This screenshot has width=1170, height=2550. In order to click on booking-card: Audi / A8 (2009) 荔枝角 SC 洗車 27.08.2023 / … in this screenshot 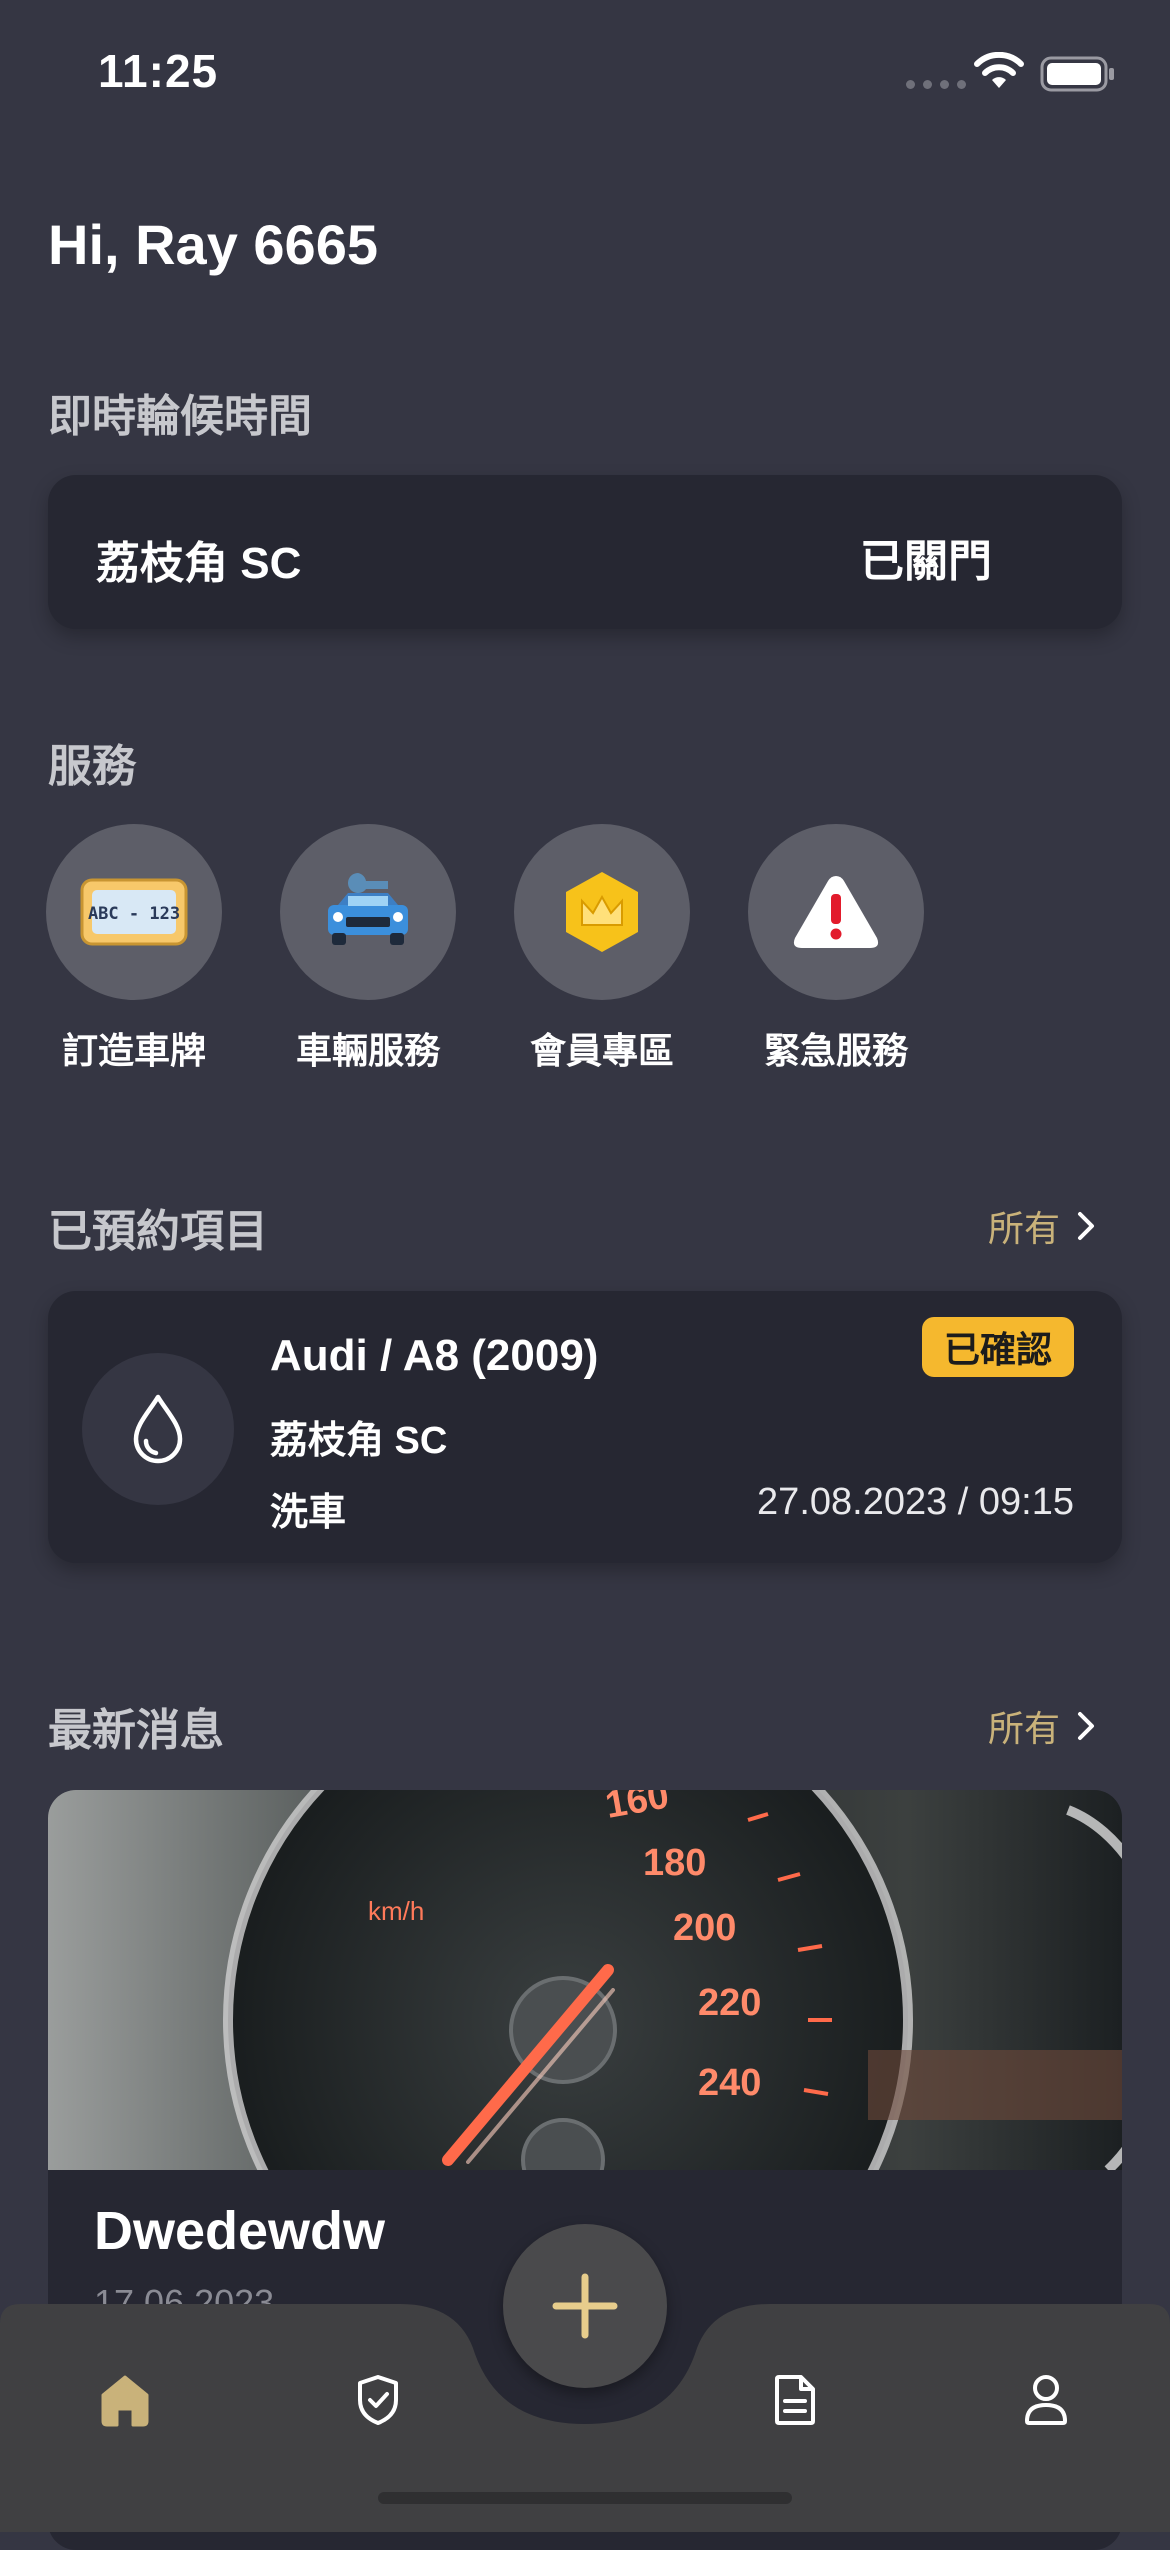, I will do `click(585, 1427)`.